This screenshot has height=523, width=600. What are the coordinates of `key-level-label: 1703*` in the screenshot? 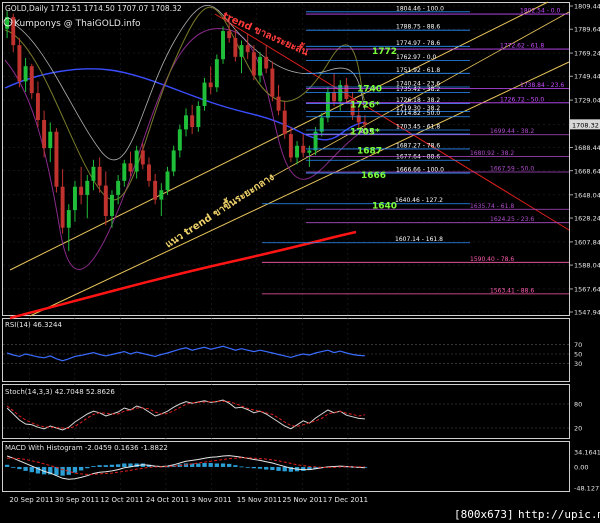 It's located at (365, 133).